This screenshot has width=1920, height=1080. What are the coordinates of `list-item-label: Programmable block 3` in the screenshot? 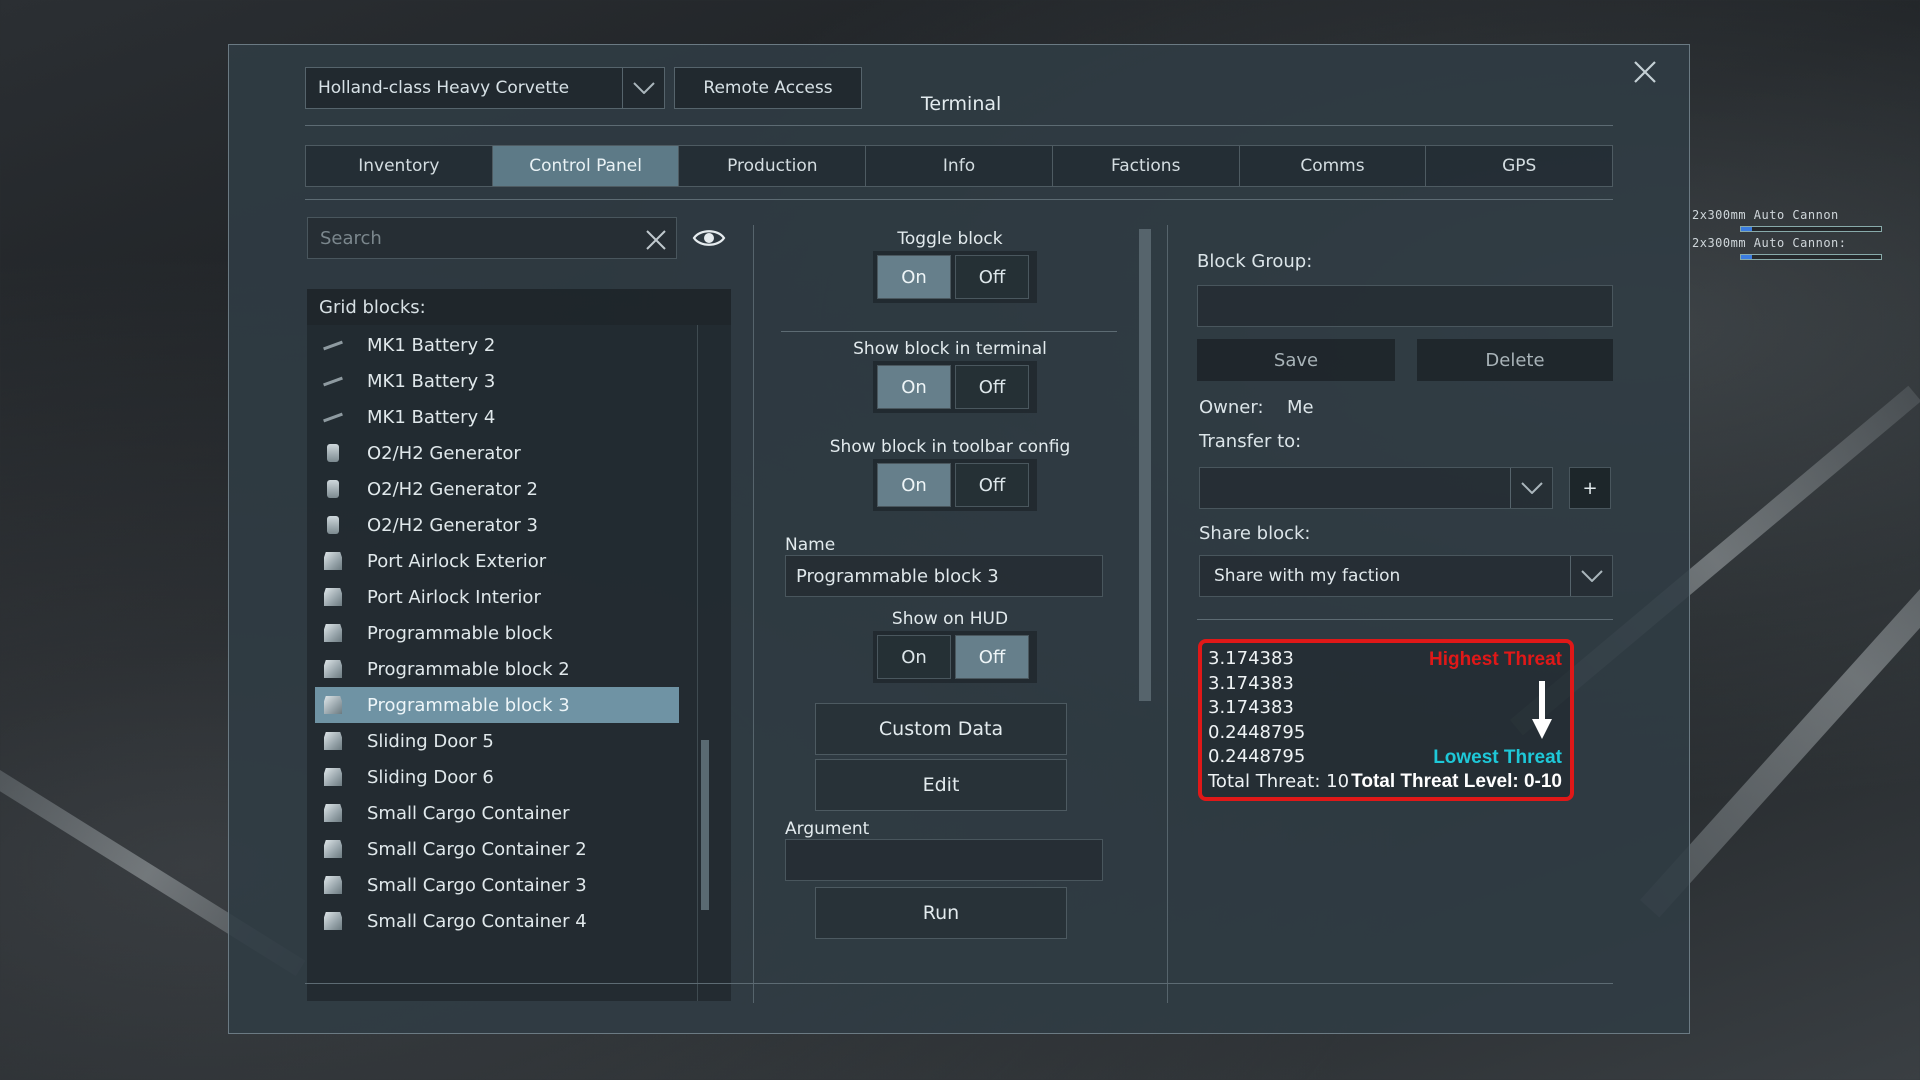 It's located at (468, 705).